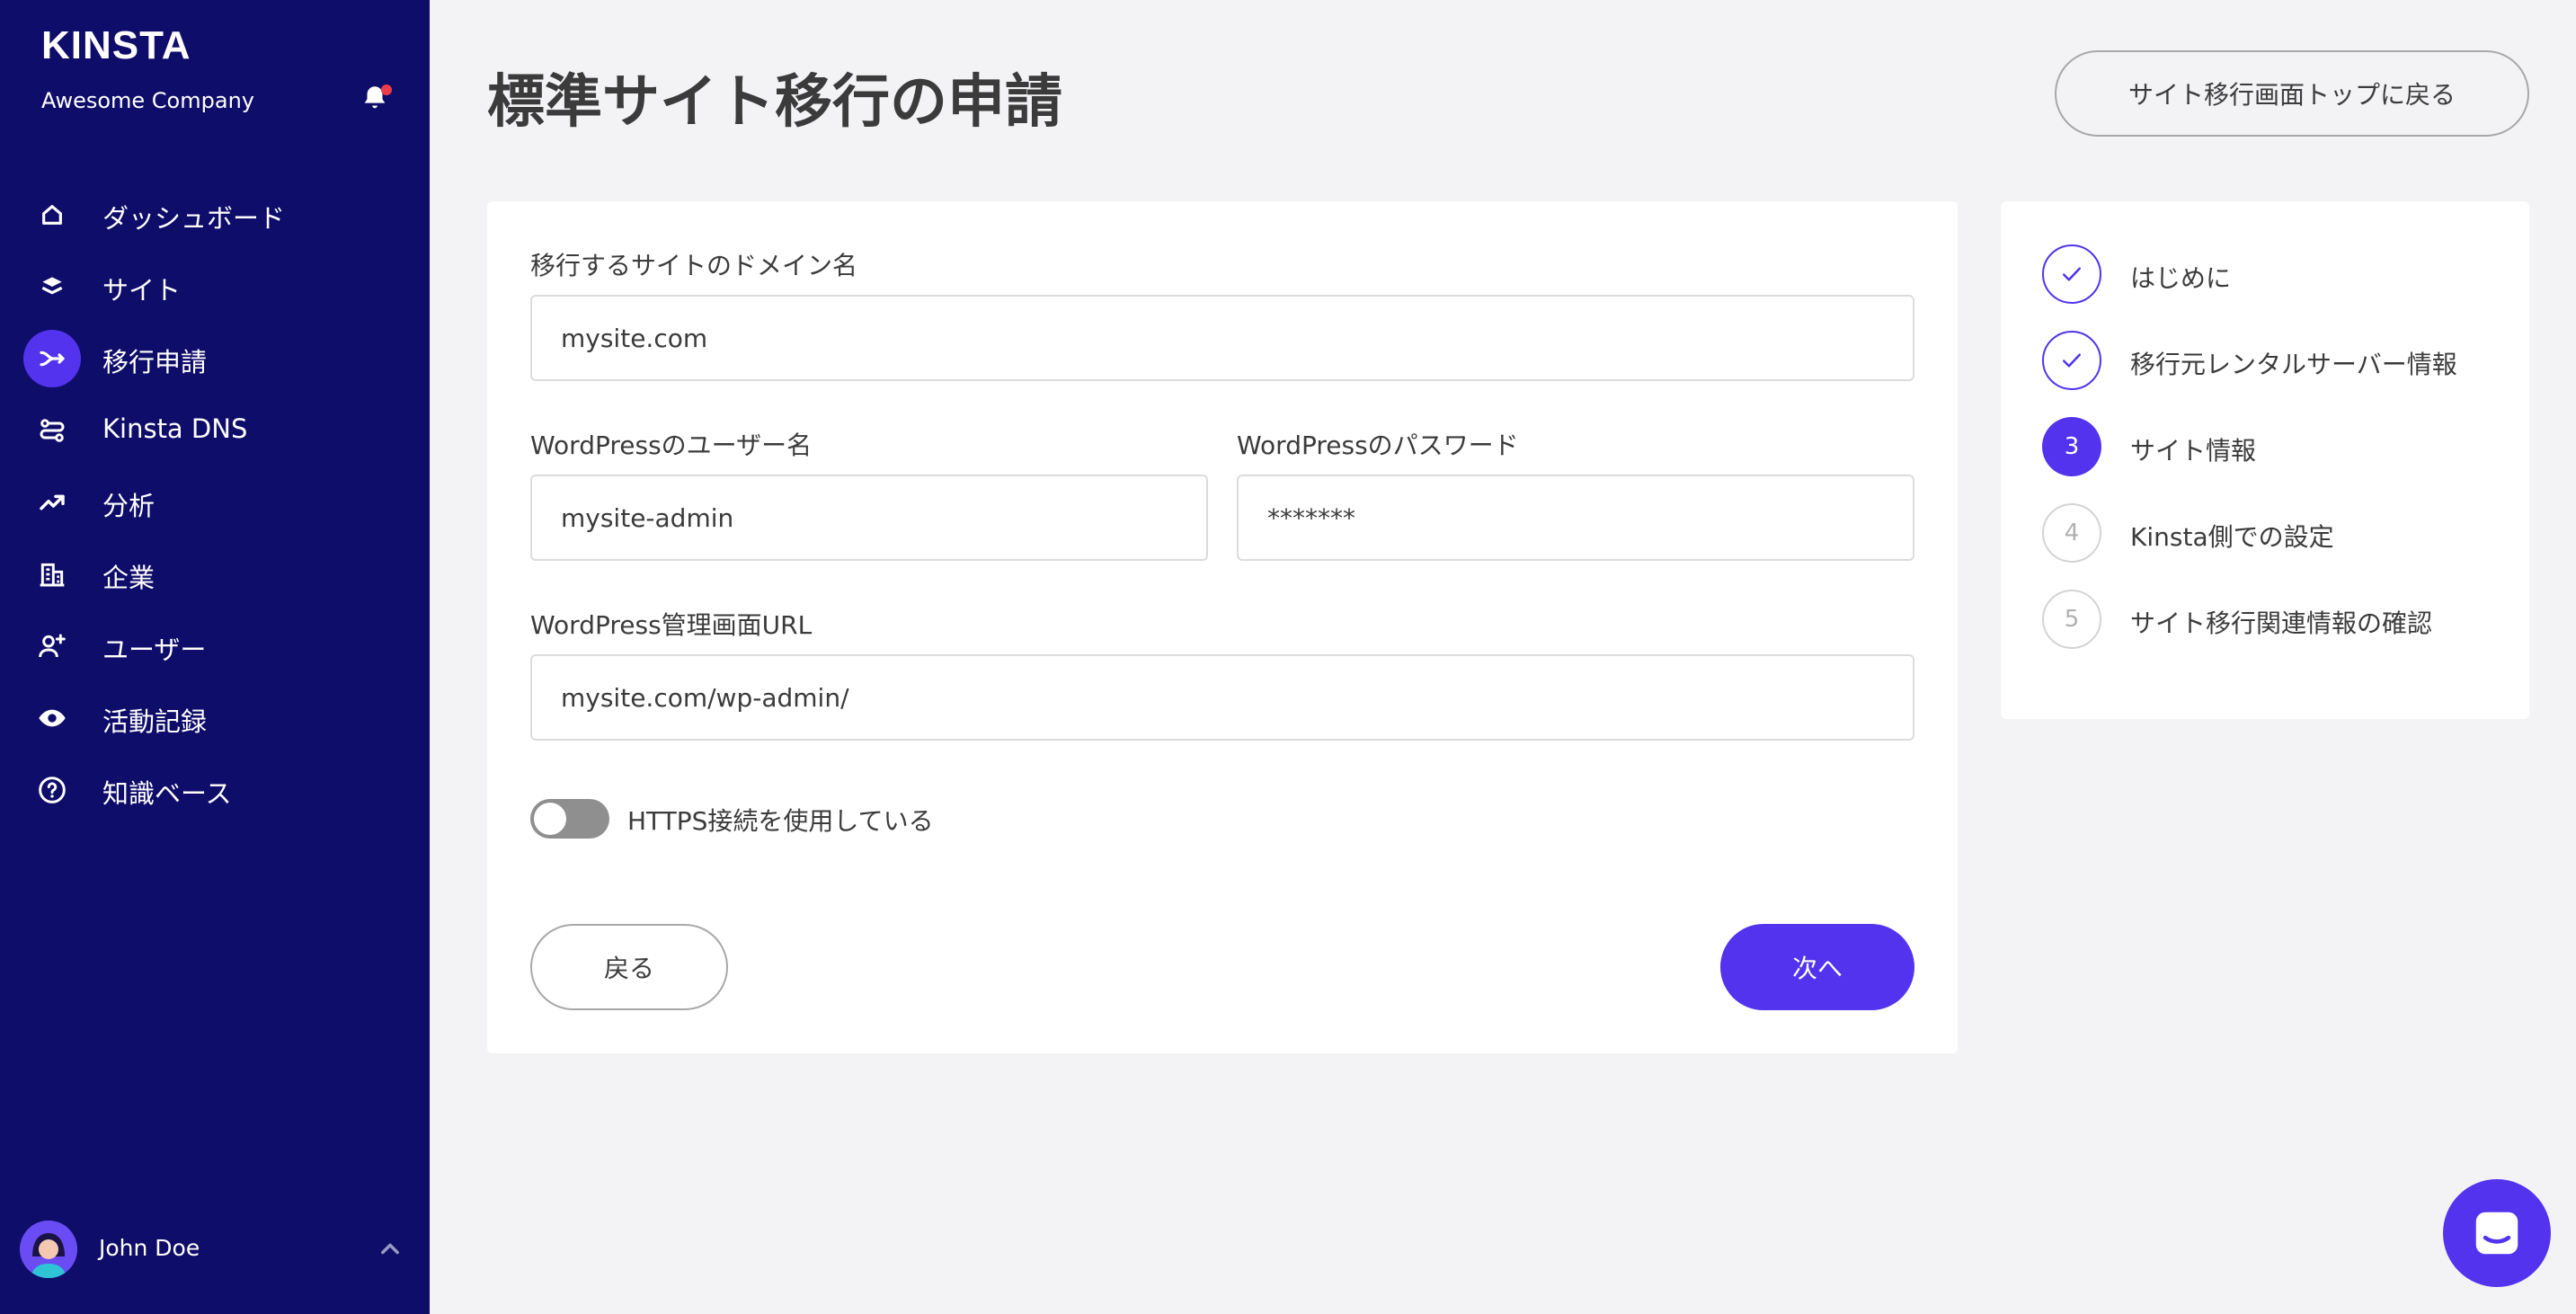  What do you see at coordinates (2181, 278) in the screenshot?
I see `step-label: はじめに` at bounding box center [2181, 278].